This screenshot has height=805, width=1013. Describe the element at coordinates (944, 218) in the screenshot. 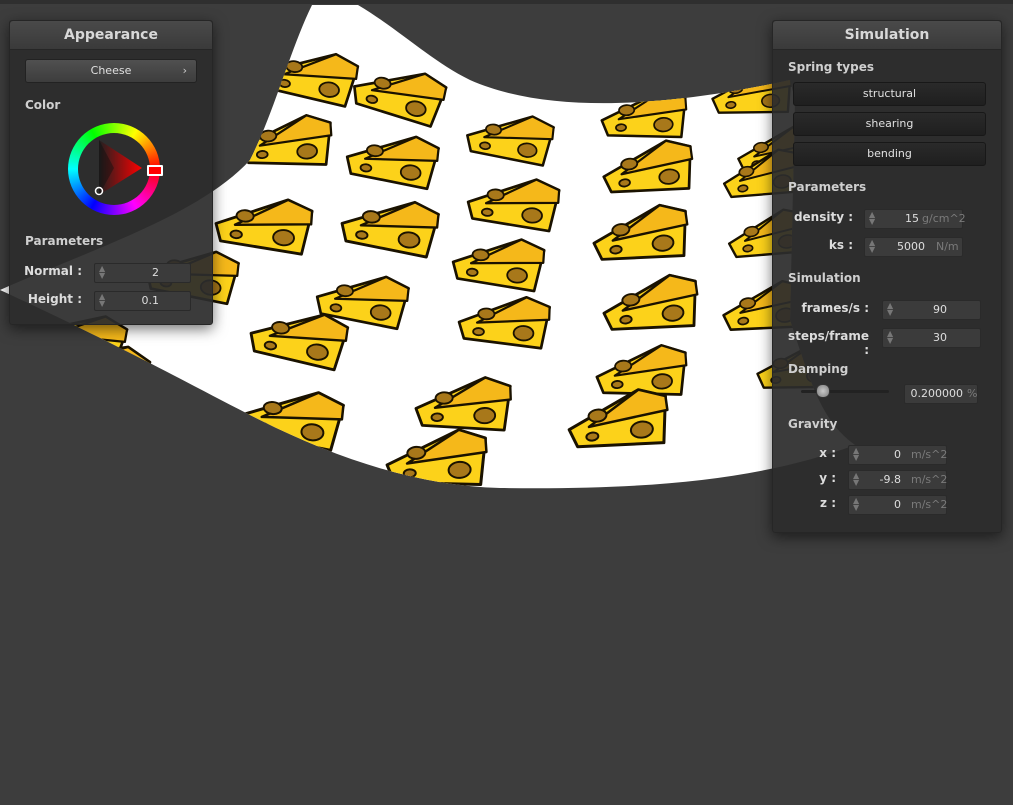

I see `density-unit: g/cm^2` at that location.